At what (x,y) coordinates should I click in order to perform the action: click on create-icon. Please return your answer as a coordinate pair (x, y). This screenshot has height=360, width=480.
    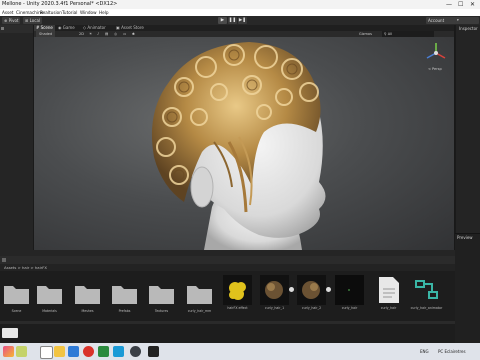
    Looking at the image, I should click on (4, 260).